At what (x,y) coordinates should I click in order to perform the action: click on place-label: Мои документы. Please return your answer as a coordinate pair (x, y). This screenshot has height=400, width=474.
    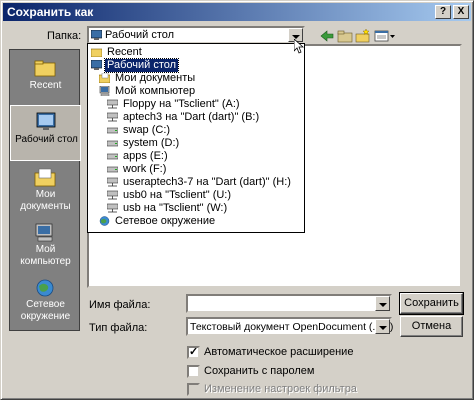
    Looking at the image, I should click on (45, 200).